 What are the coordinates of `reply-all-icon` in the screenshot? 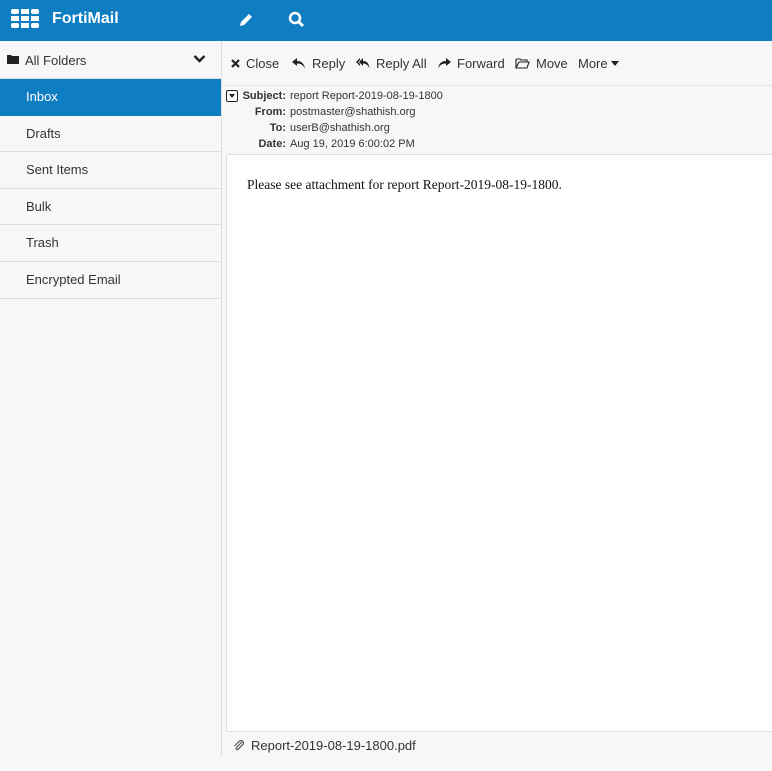 It's located at (363, 63).